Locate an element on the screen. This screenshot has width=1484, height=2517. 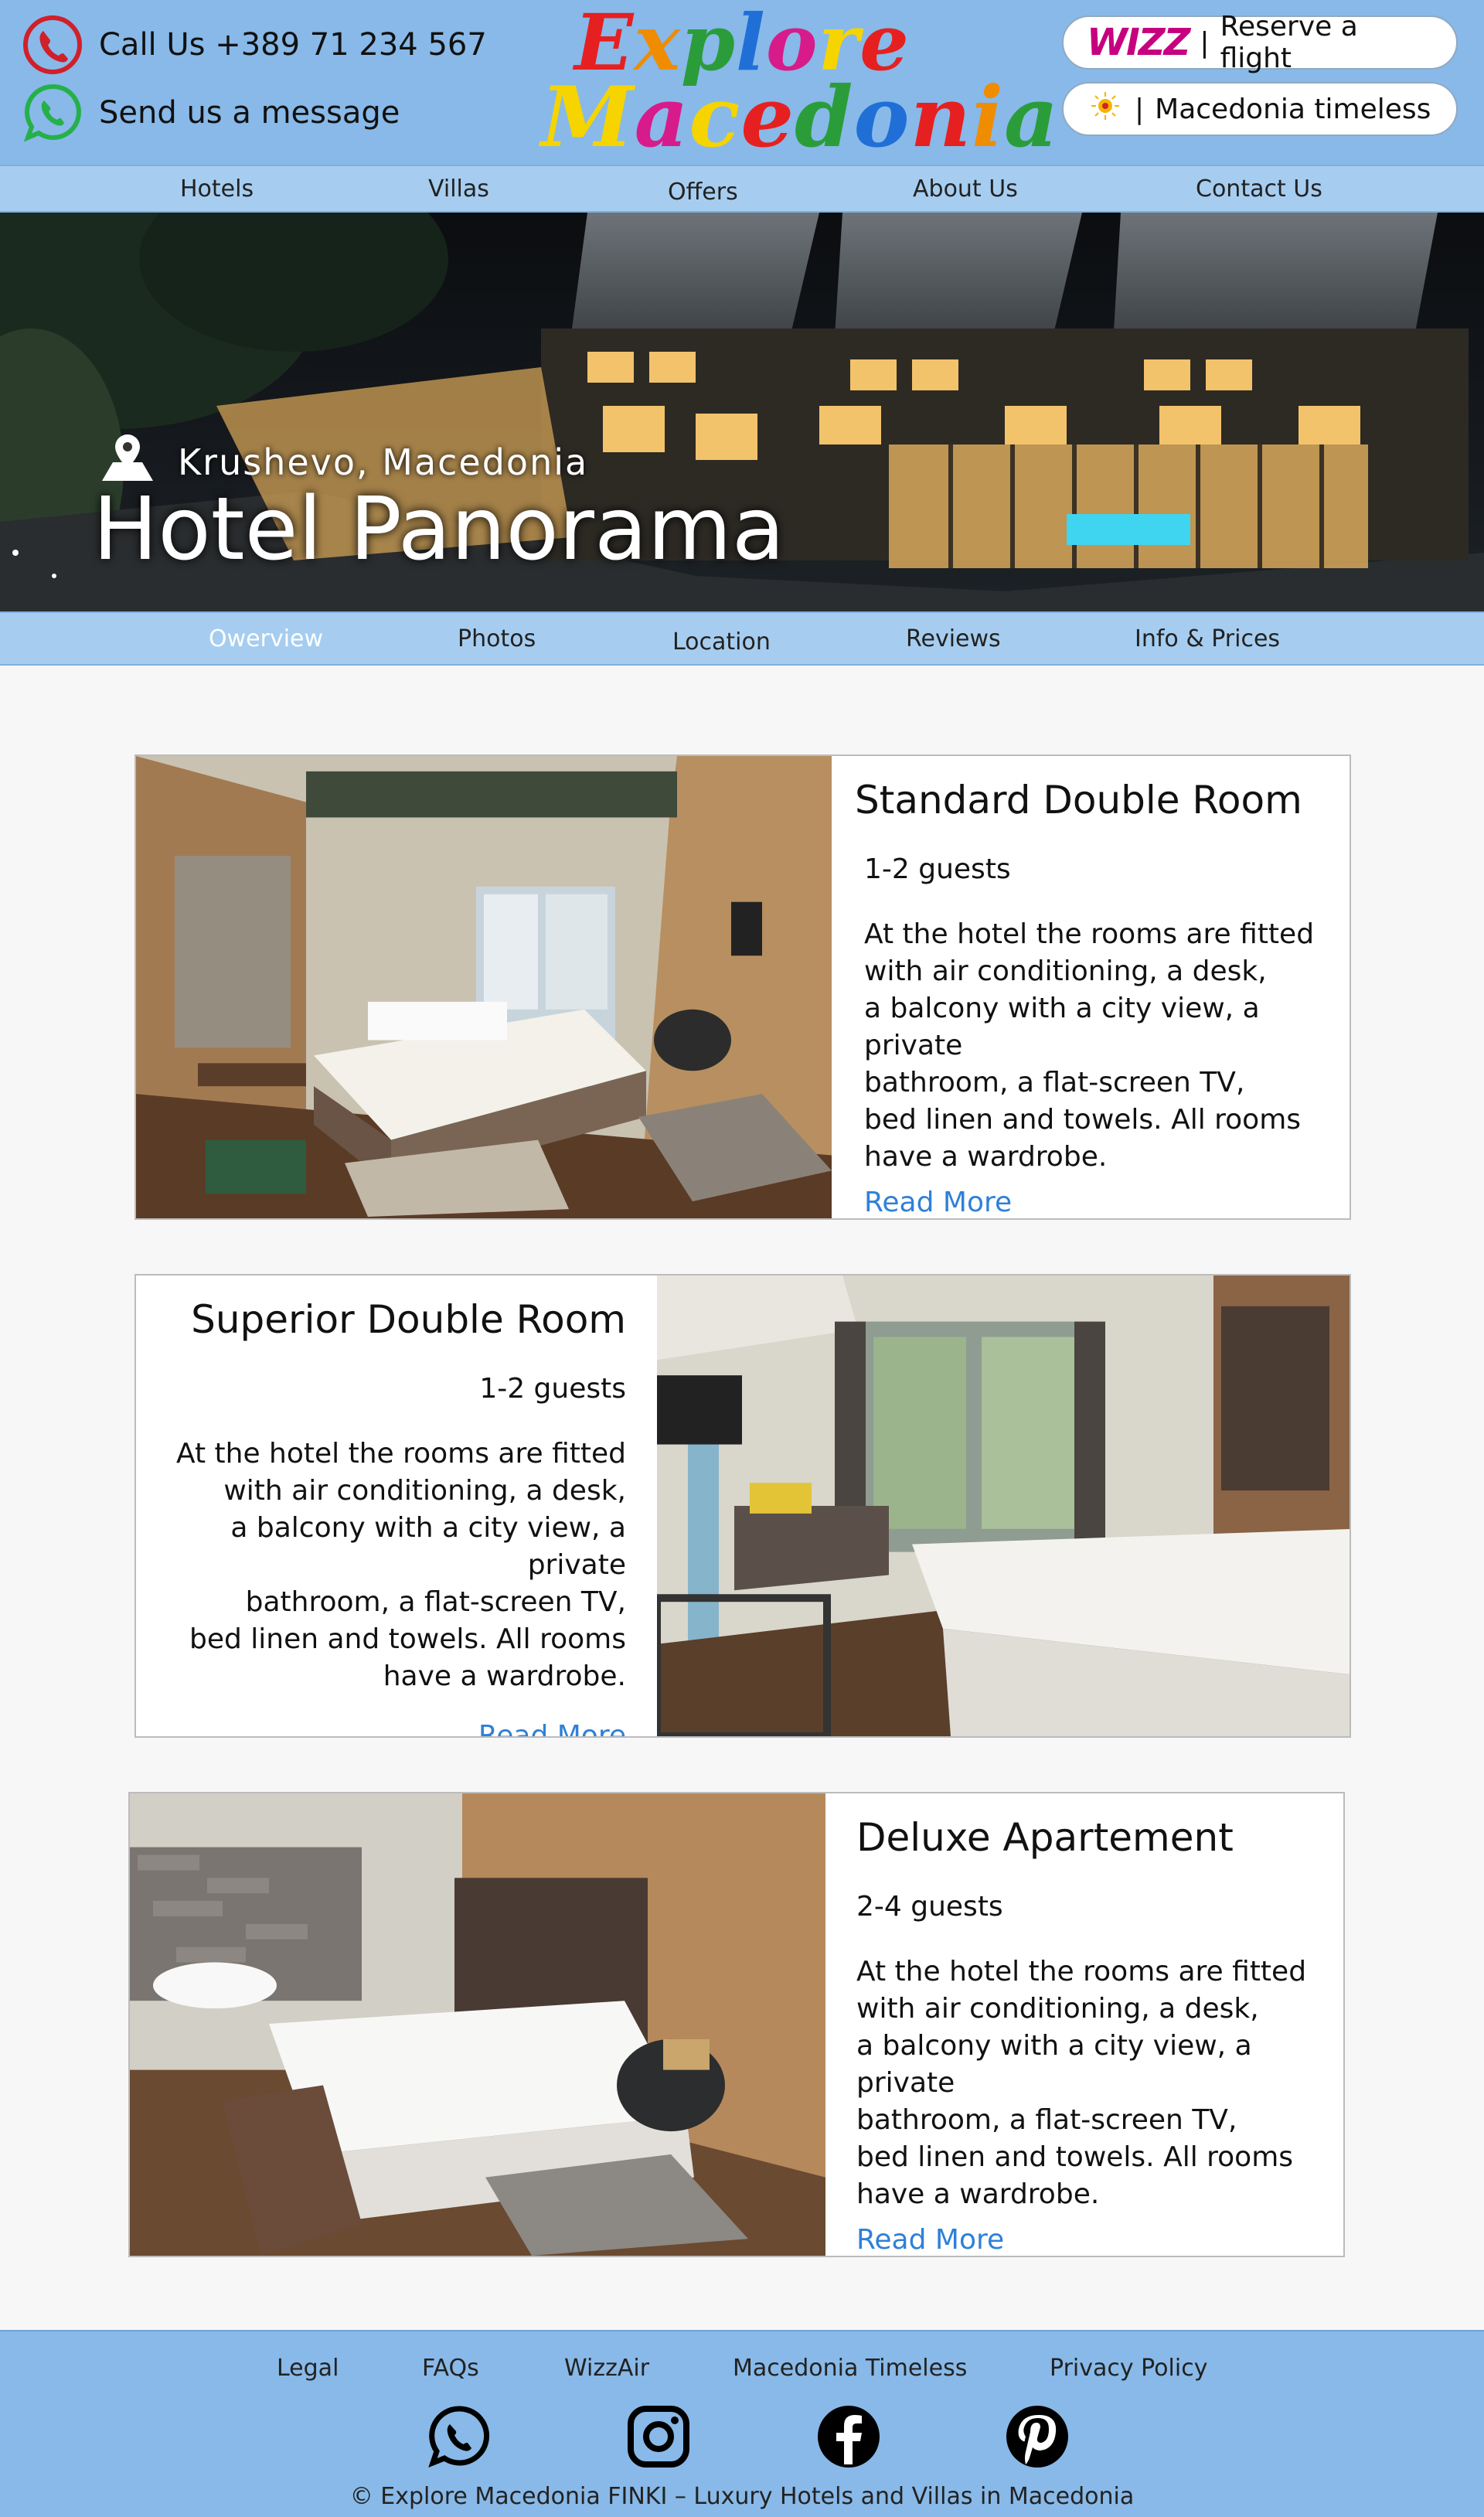
instagram-icon is located at coordinates (658, 2436).